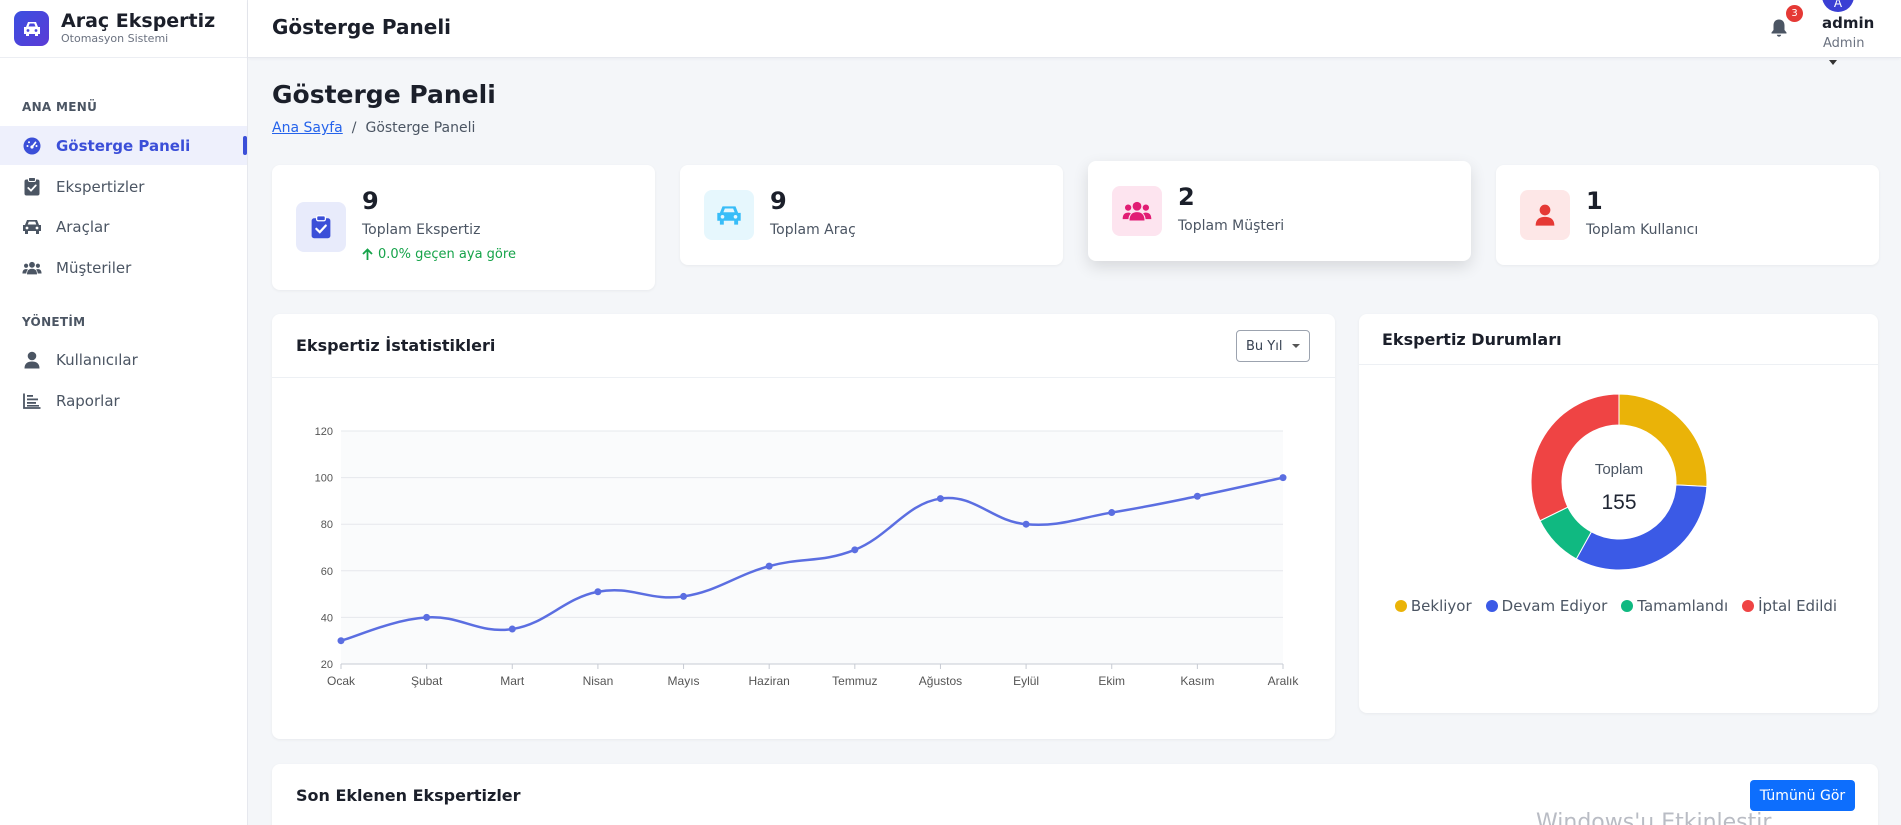 The width and height of the screenshot is (1901, 825). I want to click on sidebar-item-label: Kullanıcılar, so click(97, 359).